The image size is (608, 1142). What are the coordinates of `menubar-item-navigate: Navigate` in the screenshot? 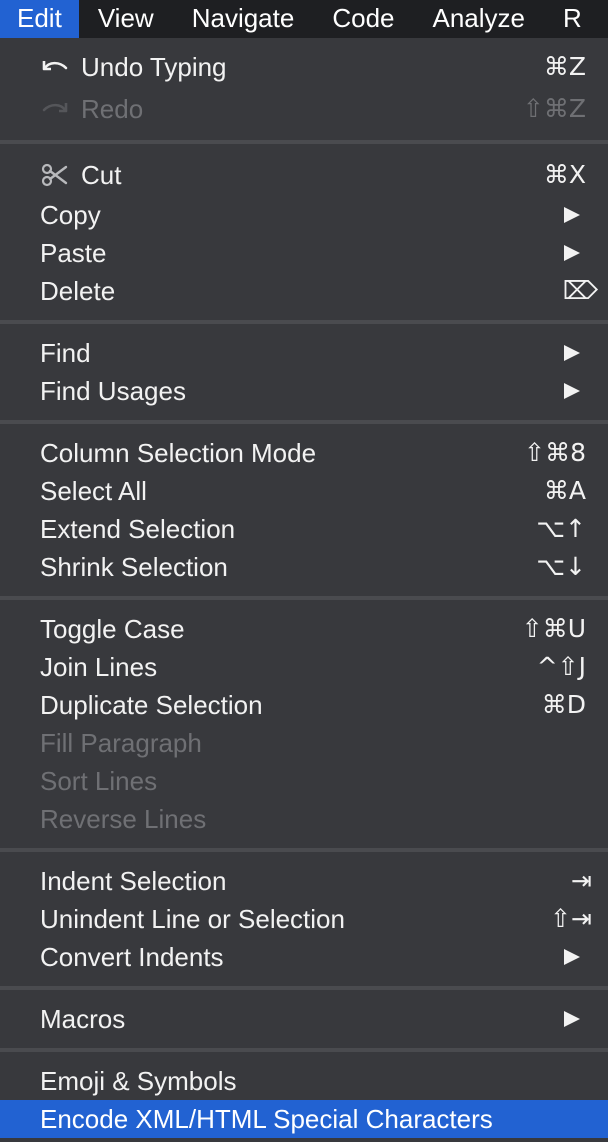 It's located at (243, 19).